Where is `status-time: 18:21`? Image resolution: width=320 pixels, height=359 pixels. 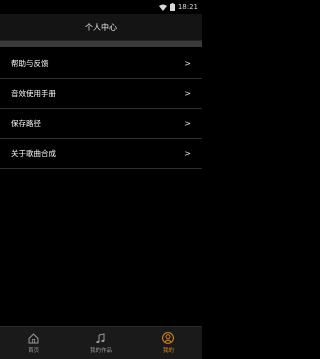
status-time: 18:21 is located at coordinates (187, 7).